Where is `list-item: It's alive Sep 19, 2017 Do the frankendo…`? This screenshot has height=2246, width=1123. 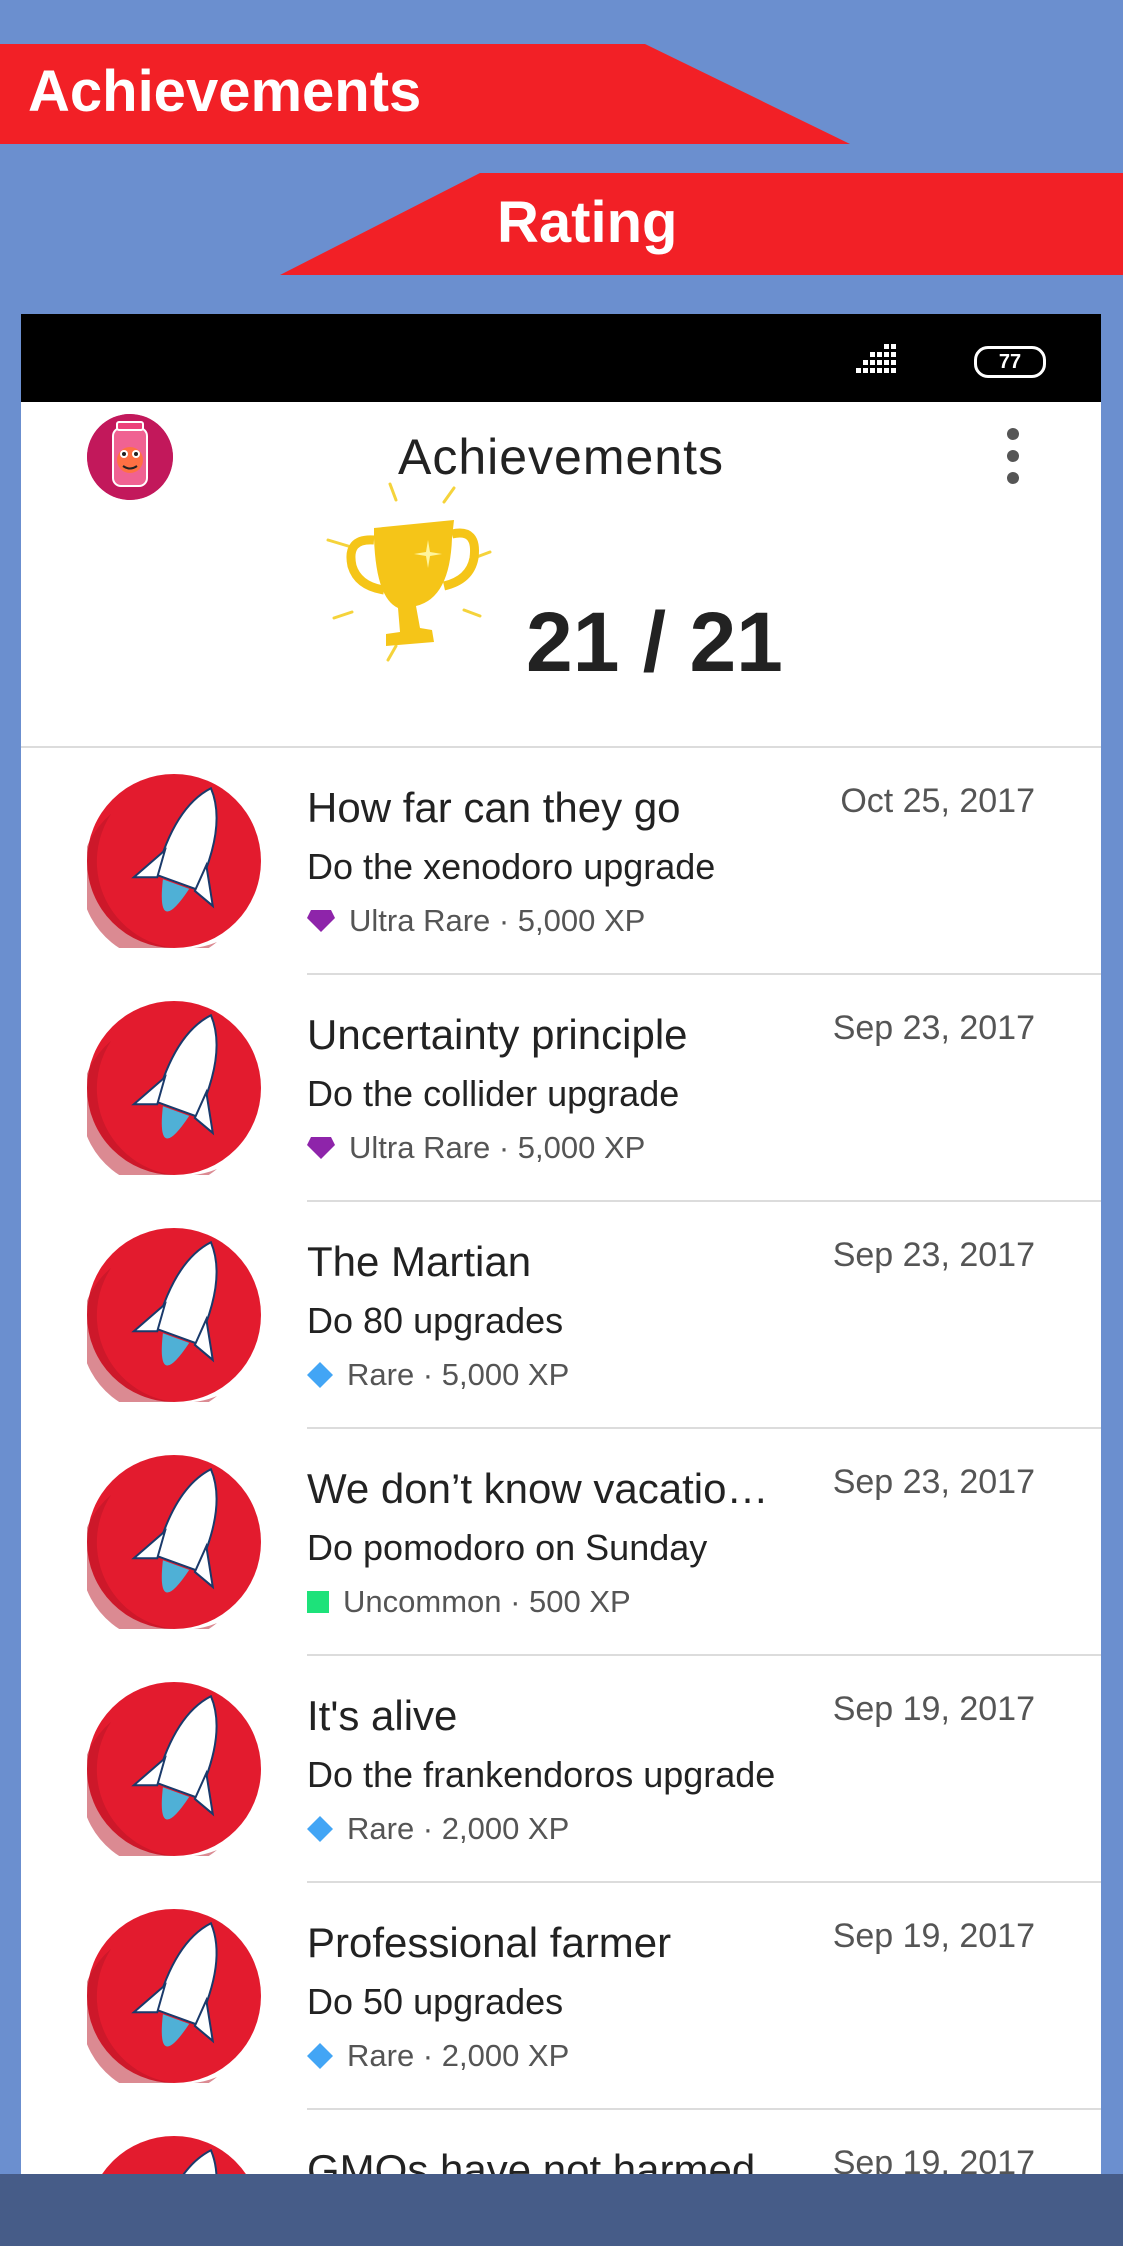 list-item: It's alive Sep 19, 2017 Do the frankendo… is located at coordinates (561, 1769).